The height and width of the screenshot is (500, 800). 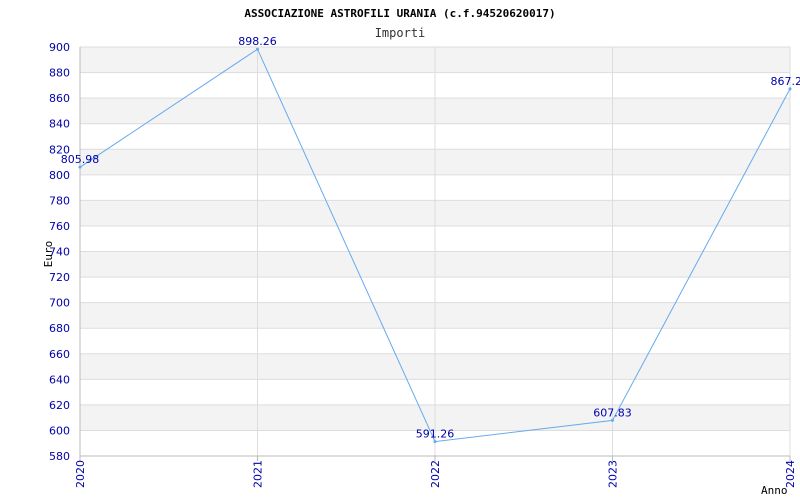 I want to click on y-tick-label: 660, so click(x=59, y=354).